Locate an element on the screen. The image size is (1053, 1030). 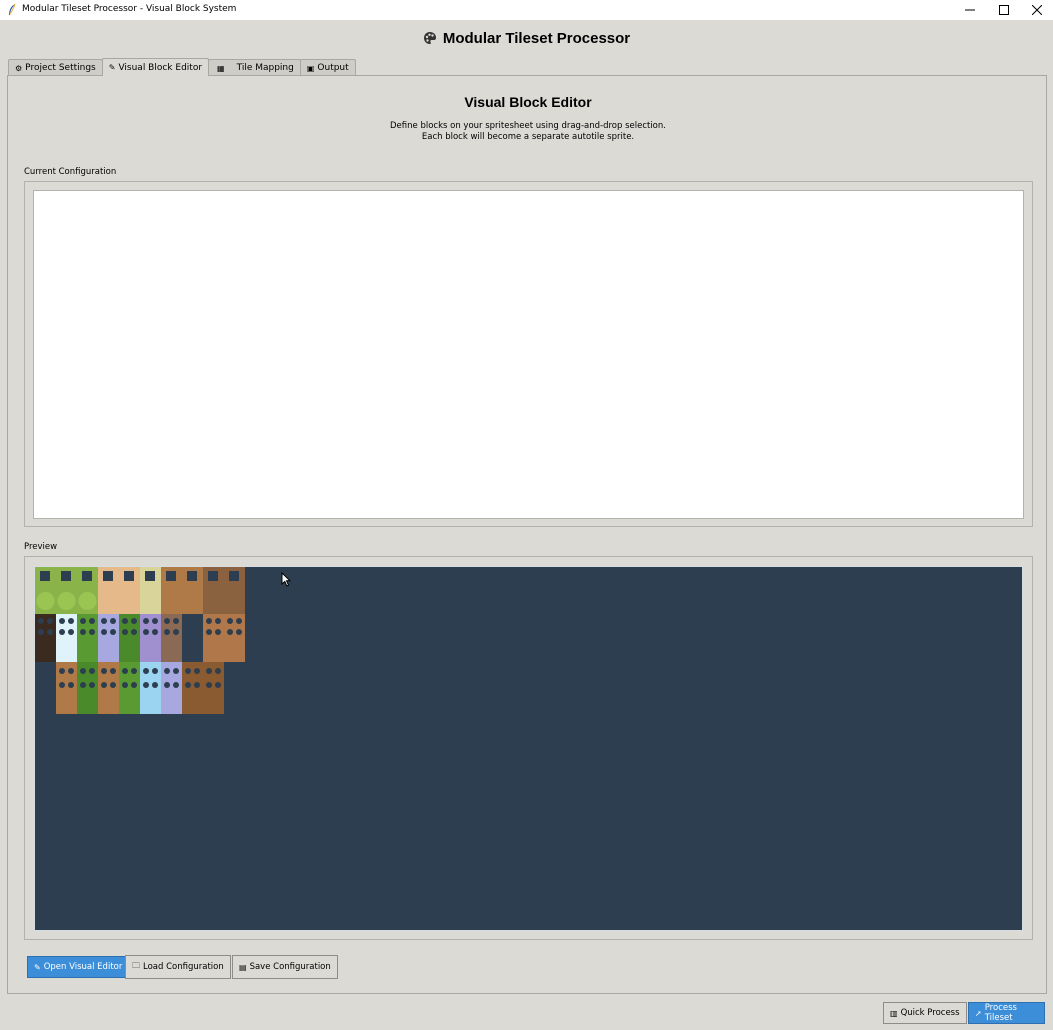
minimize-icon is located at coordinates (970, 10).